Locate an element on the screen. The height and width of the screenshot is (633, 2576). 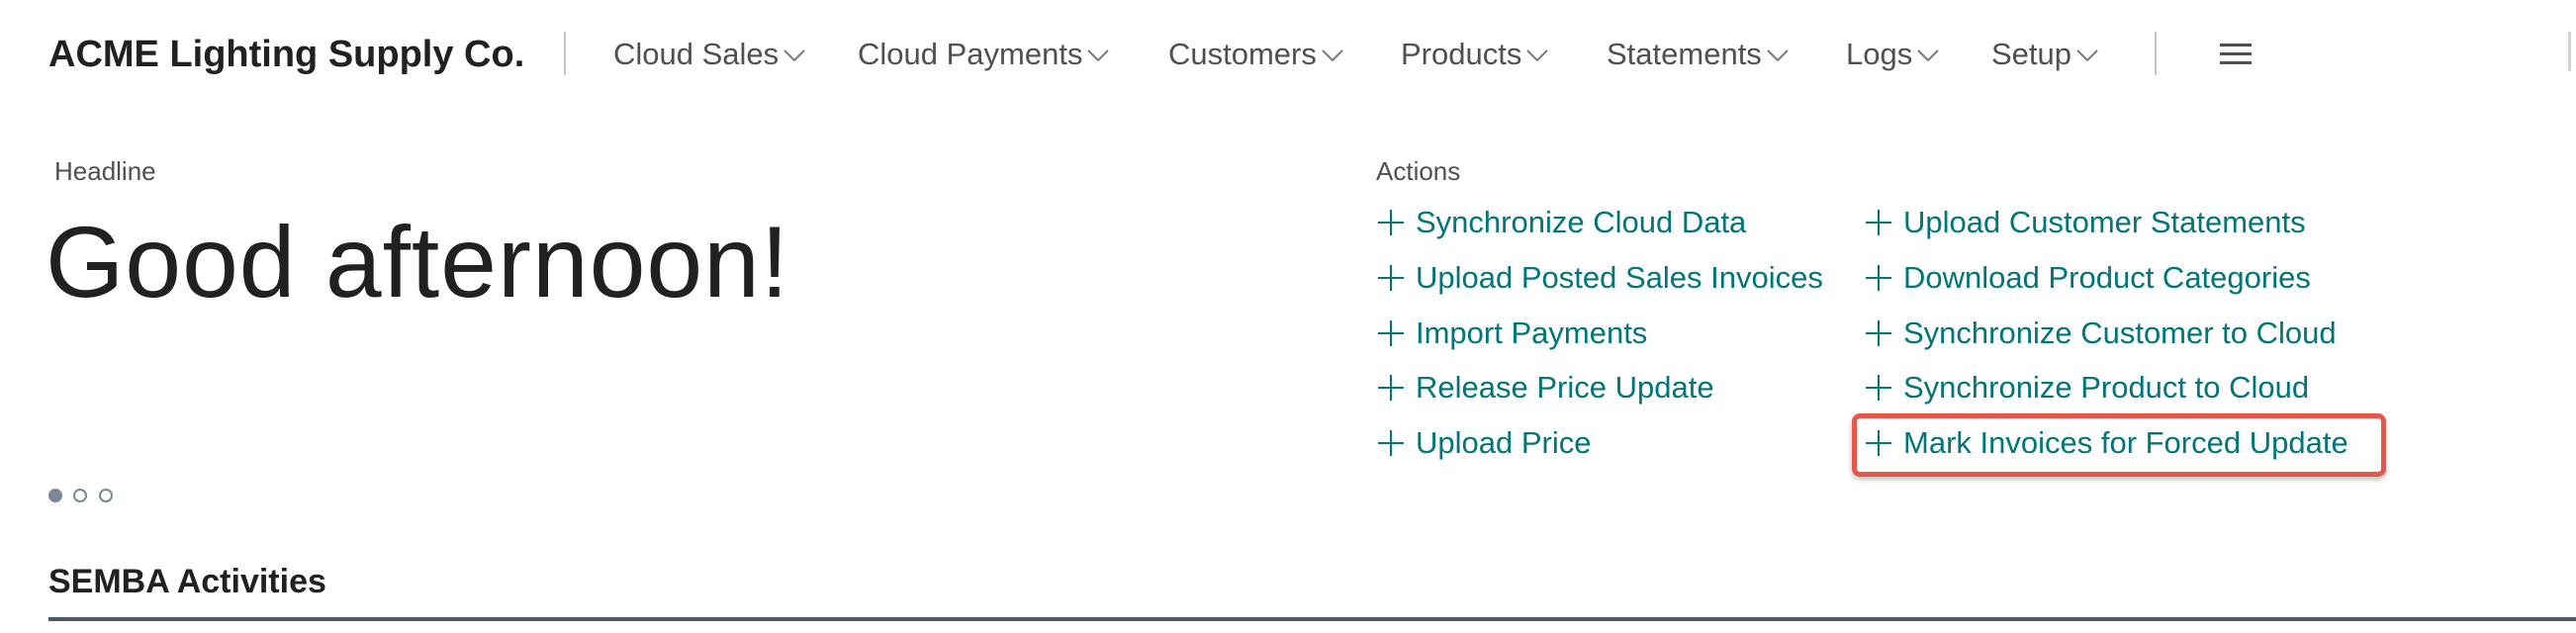
nav-label: Products is located at coordinates (1461, 54).